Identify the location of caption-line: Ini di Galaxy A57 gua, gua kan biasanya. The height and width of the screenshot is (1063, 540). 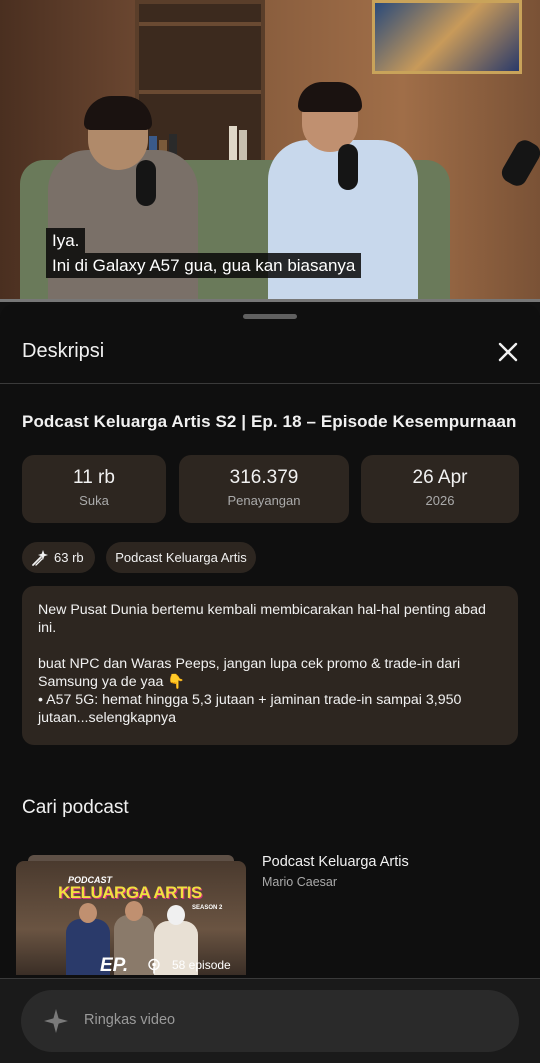
(204, 265).